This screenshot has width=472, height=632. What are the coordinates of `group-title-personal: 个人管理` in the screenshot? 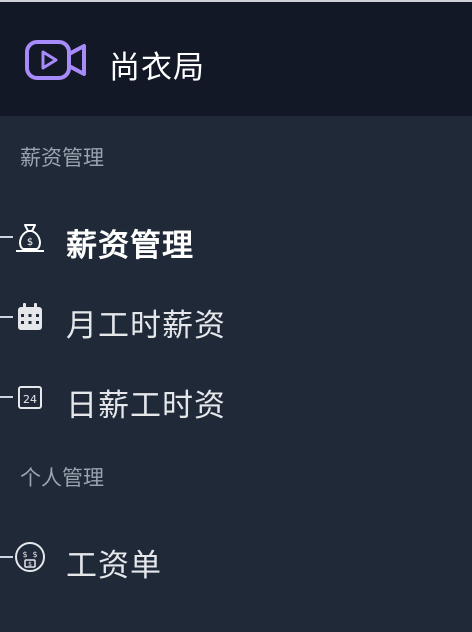 It's located at (62, 478).